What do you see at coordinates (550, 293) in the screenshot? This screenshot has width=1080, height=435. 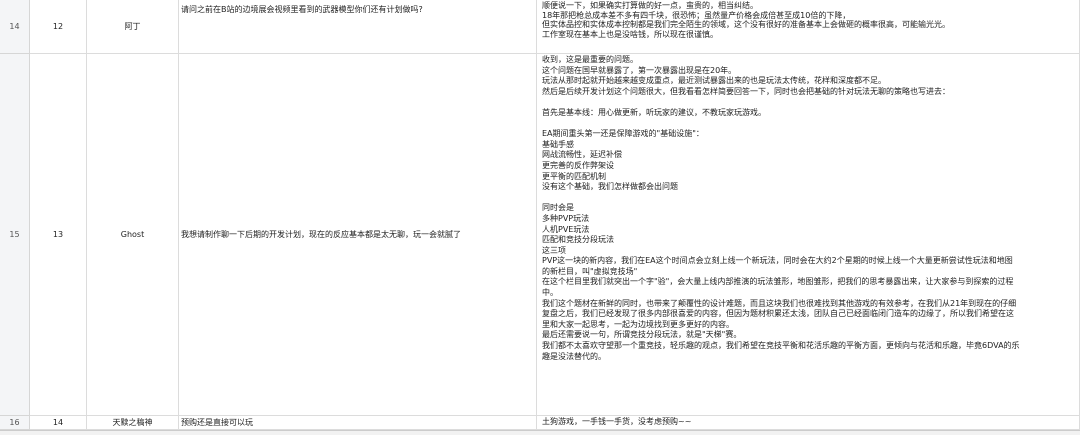 I see `answer-line: 中。` at bounding box center [550, 293].